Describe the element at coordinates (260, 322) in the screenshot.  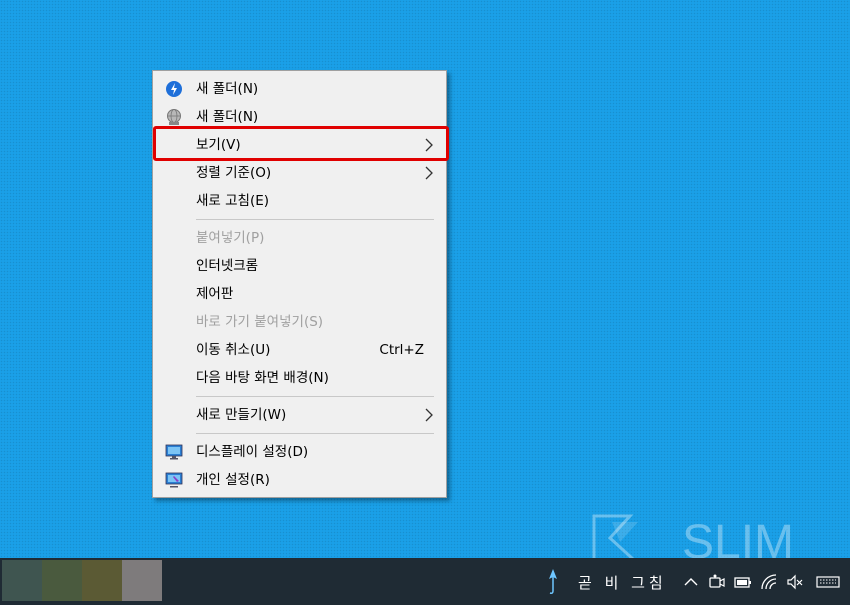
I see `menu-item-label: 바로 가기 붙여넣기(S)` at that location.